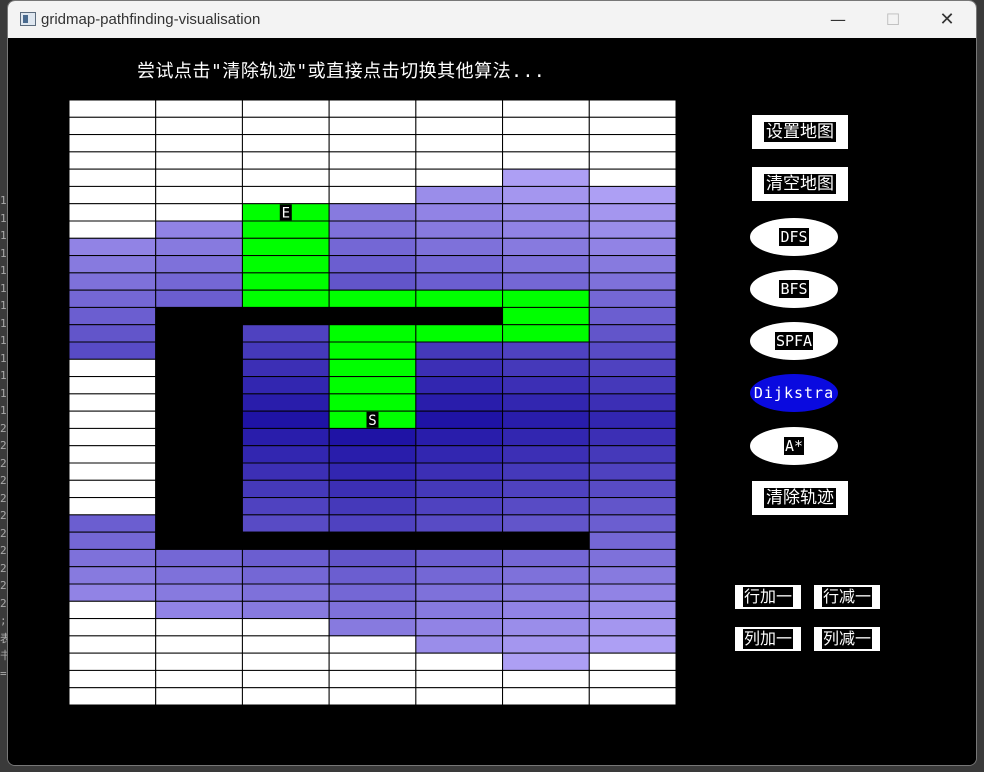 The width and height of the screenshot is (984, 772). What do you see at coordinates (768, 639) in the screenshot?
I see `col-add-button: 列加一` at bounding box center [768, 639].